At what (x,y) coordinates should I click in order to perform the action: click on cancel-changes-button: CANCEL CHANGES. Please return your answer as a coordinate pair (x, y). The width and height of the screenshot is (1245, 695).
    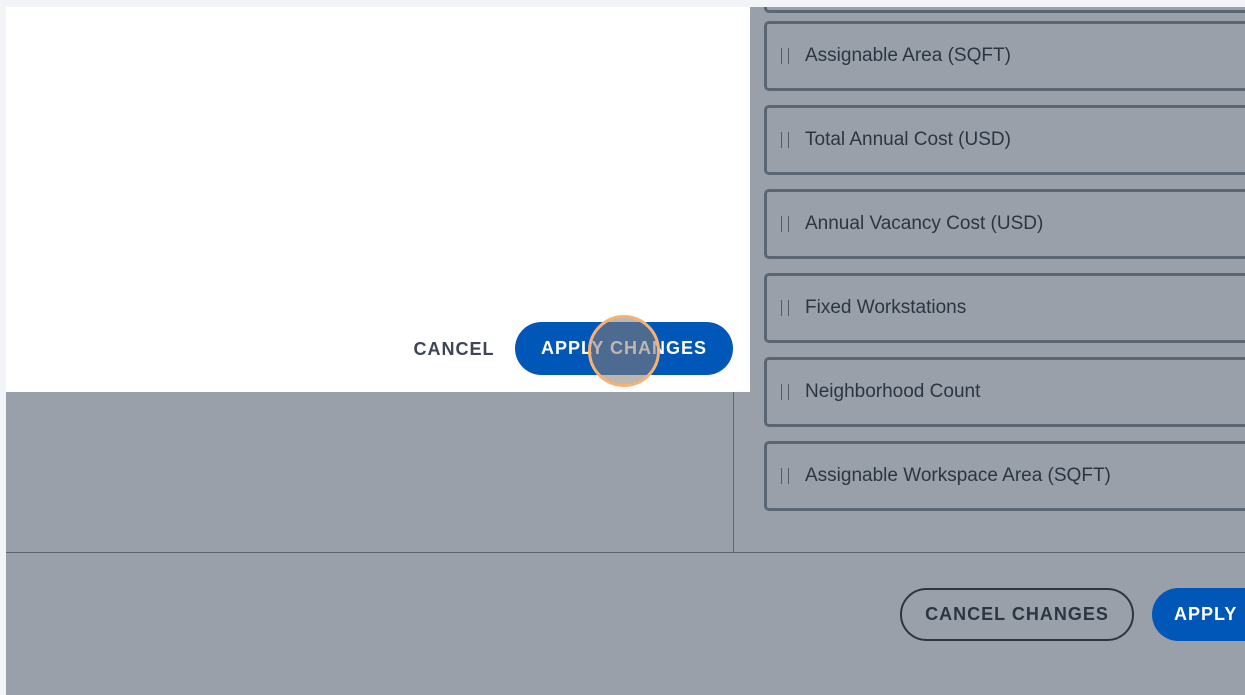
    Looking at the image, I should click on (1017, 614).